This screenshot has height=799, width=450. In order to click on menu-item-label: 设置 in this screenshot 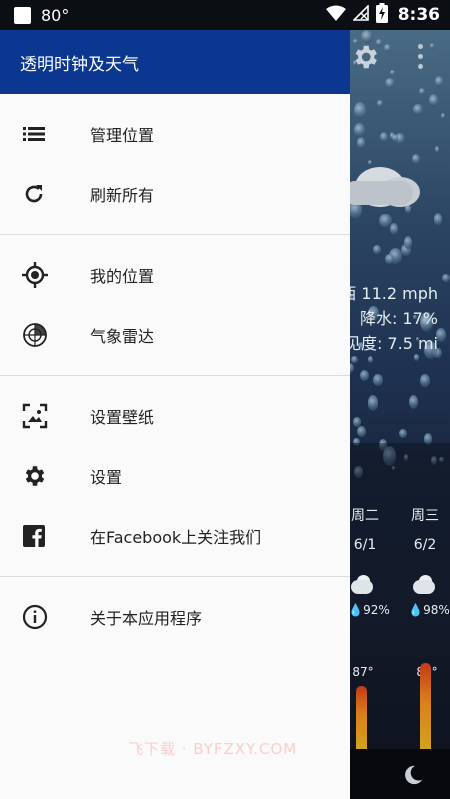, I will do `click(106, 477)`.